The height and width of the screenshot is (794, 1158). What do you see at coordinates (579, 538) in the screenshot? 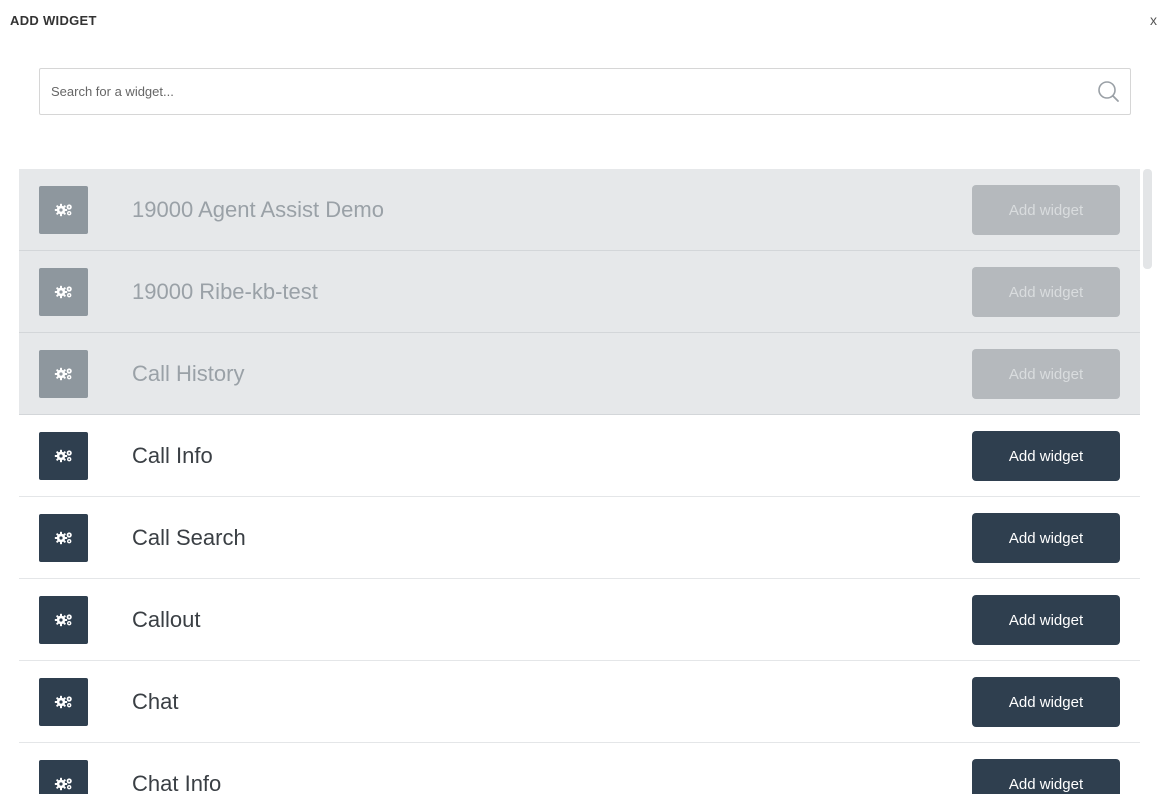
I see `list-item: Call Search Add widget` at bounding box center [579, 538].